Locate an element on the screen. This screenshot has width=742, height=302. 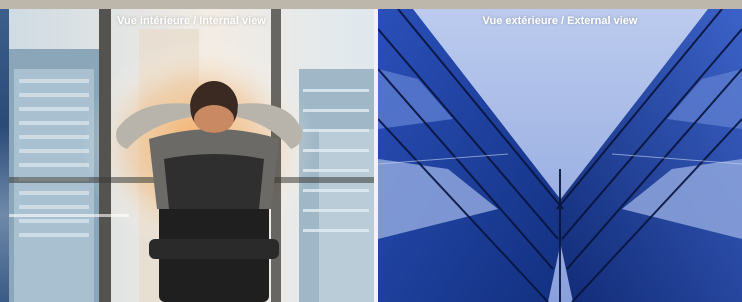
top-bar is located at coordinates (371, 4).